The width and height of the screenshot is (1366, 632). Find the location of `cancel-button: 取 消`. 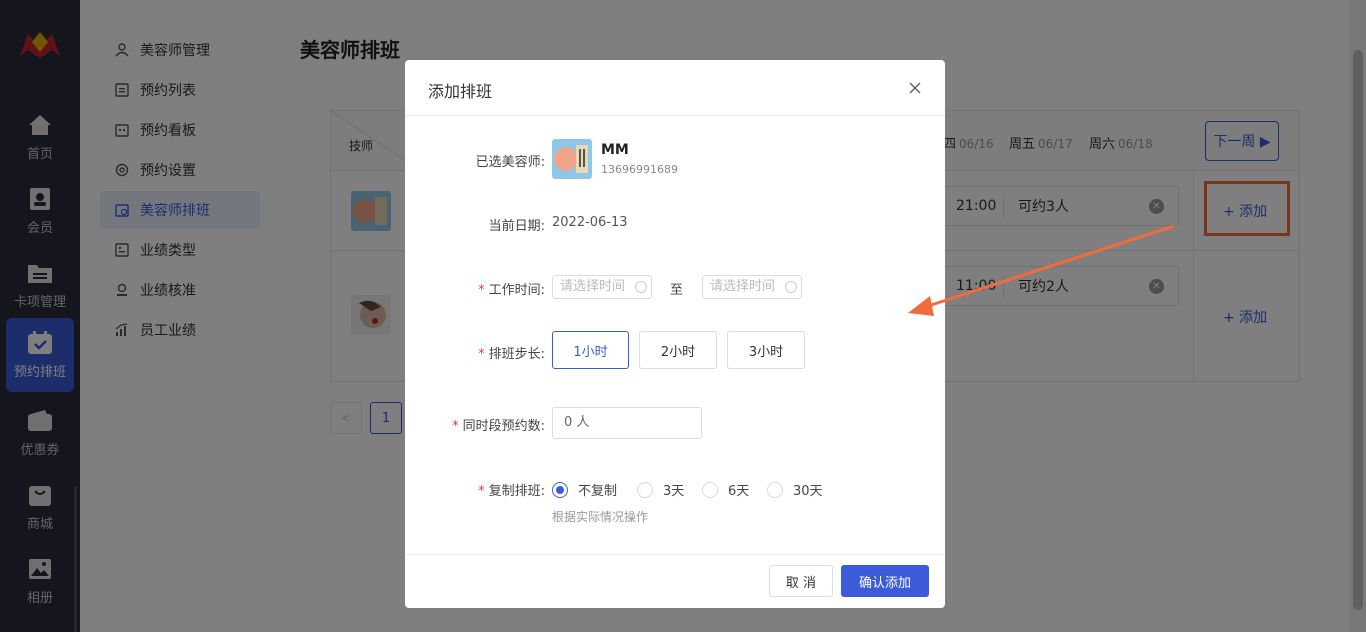

cancel-button: 取 消 is located at coordinates (801, 581).